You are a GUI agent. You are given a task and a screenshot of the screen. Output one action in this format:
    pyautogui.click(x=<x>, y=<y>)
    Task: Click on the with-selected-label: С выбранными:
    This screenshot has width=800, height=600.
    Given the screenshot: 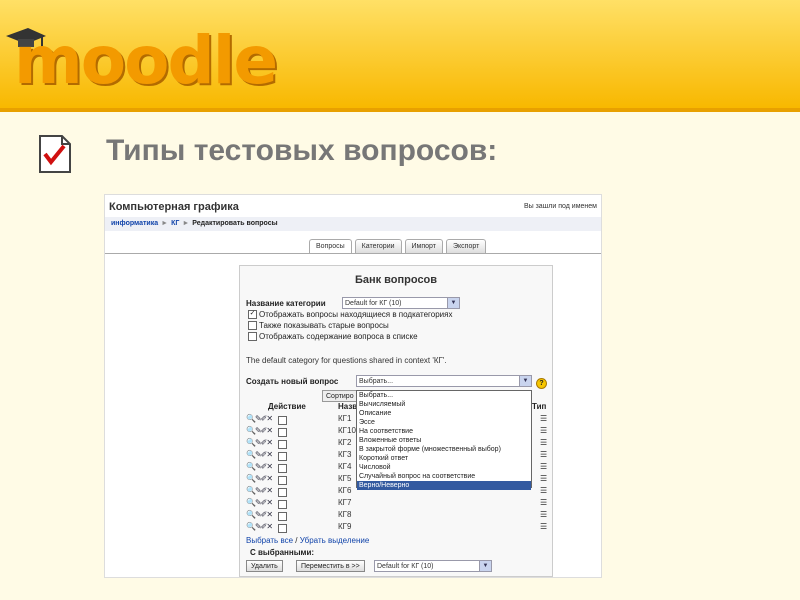 What is the action you would take?
    pyautogui.click(x=282, y=552)
    